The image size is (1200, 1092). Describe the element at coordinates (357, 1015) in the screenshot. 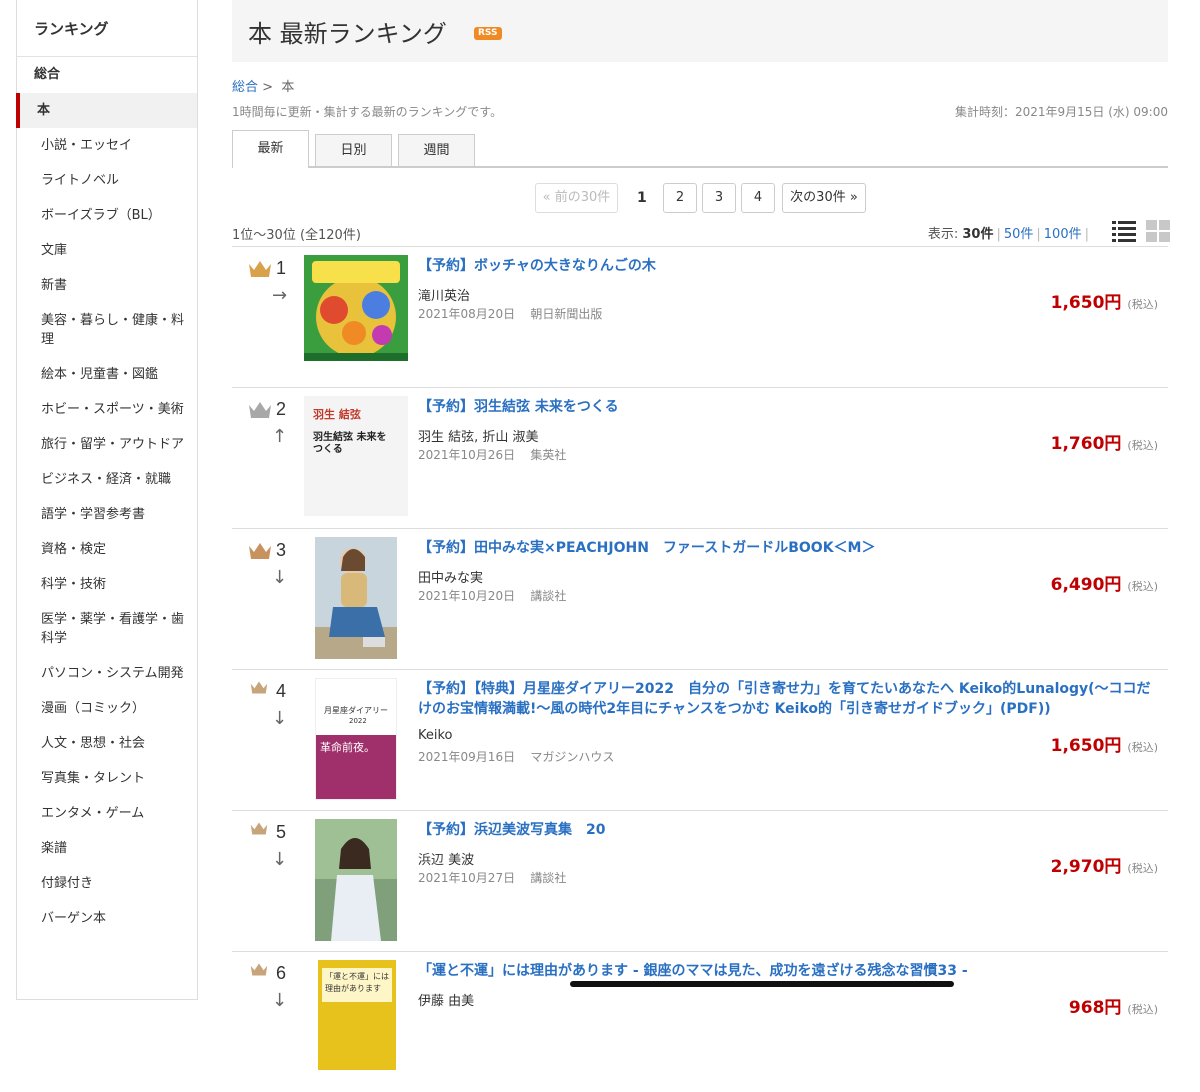

I see `book-cover-image: 「運と不運」には 理由があります` at that location.